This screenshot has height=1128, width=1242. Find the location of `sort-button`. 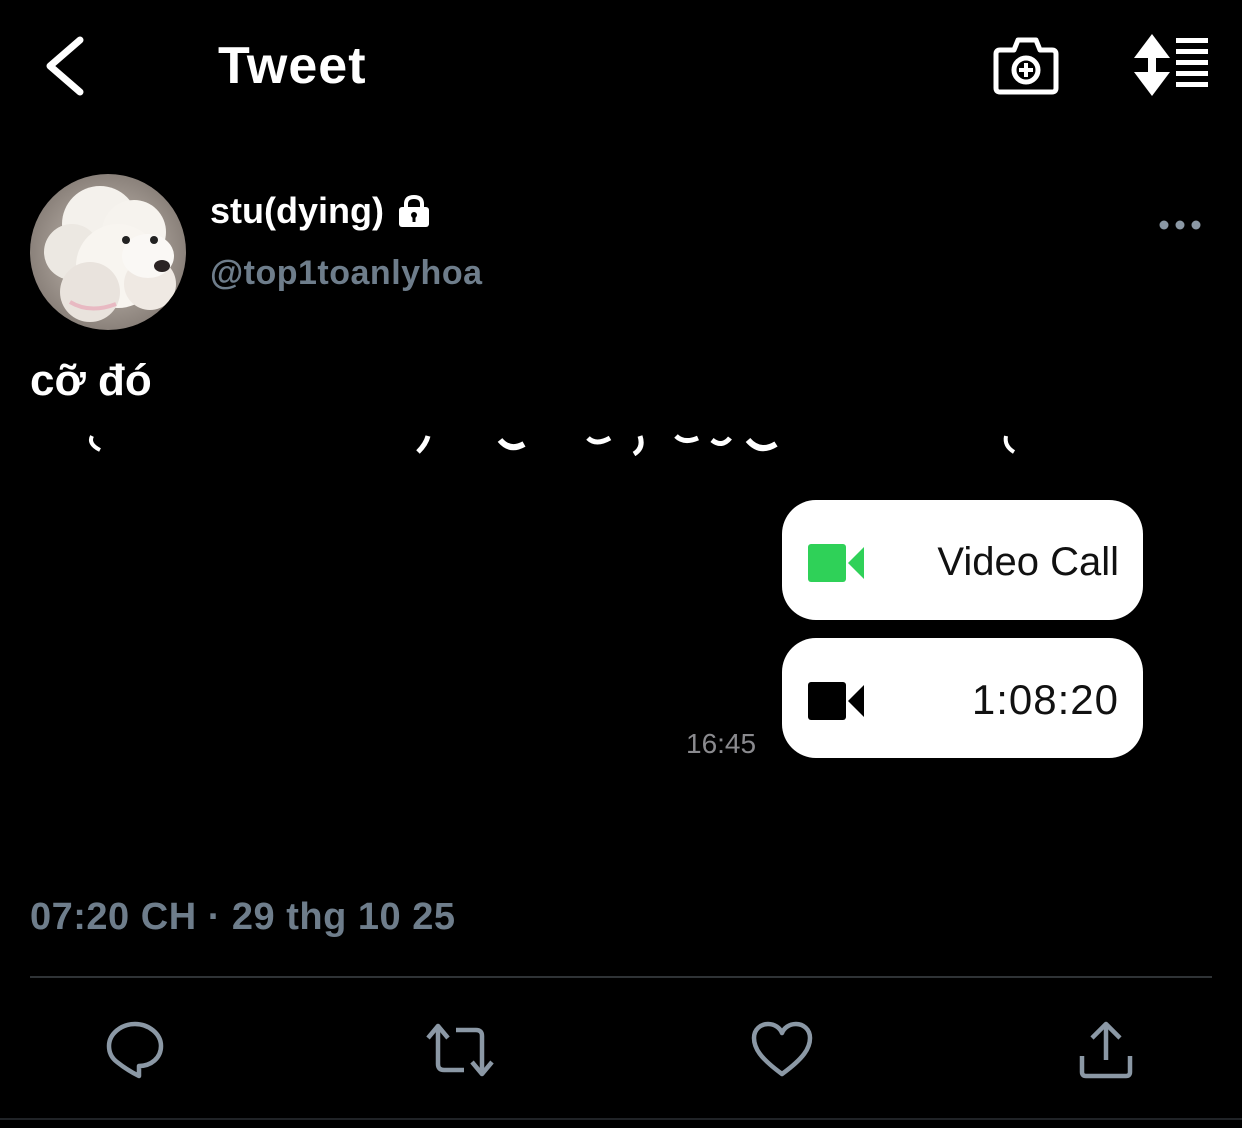

sort-button is located at coordinates (1170, 65).